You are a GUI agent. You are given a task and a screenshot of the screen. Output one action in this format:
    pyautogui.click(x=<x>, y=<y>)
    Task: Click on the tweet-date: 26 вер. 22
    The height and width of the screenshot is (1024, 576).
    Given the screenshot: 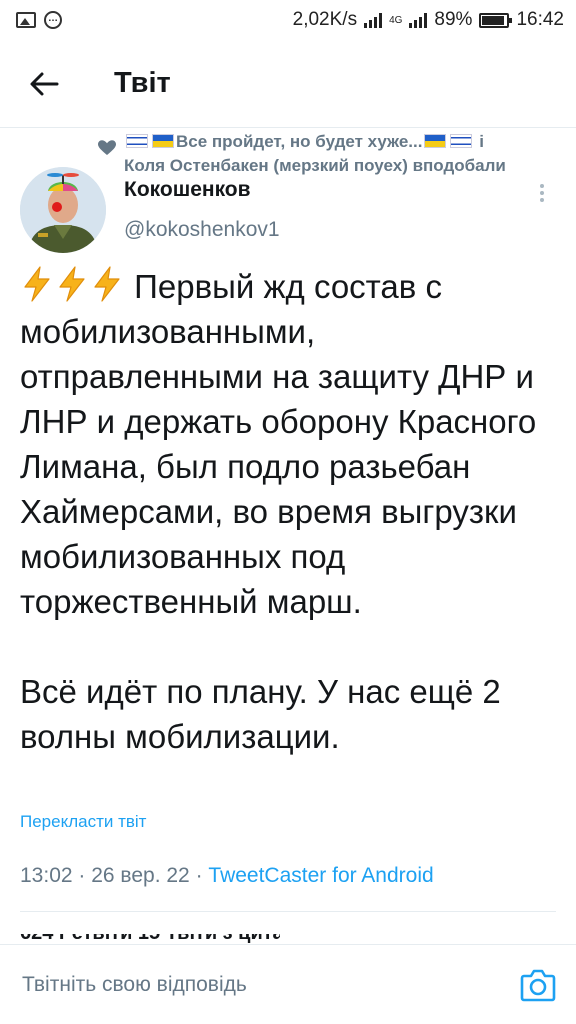 What is the action you would take?
    pyautogui.click(x=140, y=875)
    